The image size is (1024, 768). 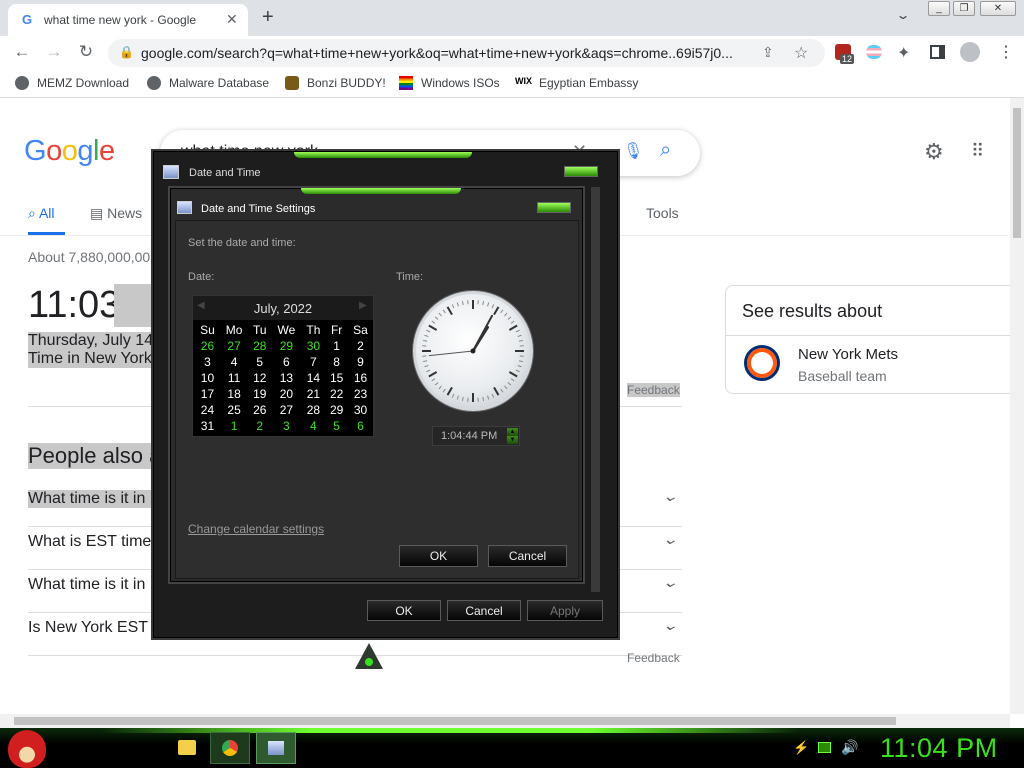 I want to click on bookmark-egyptian-embassy: WIX Egyptian Embassy, so click(x=576, y=83).